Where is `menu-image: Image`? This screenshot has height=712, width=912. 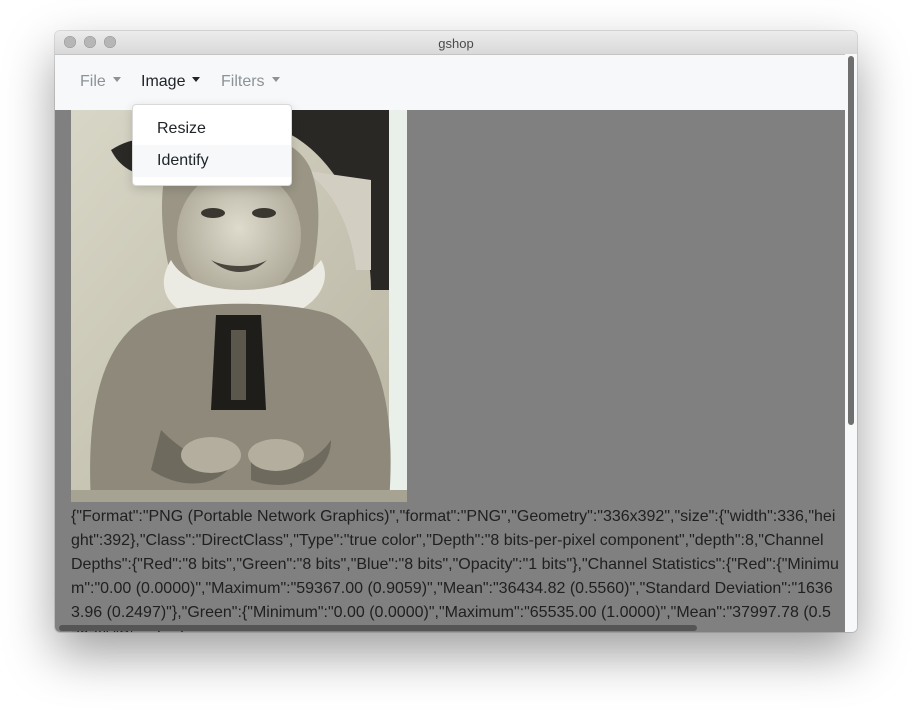
menu-image: Image is located at coordinates (171, 82).